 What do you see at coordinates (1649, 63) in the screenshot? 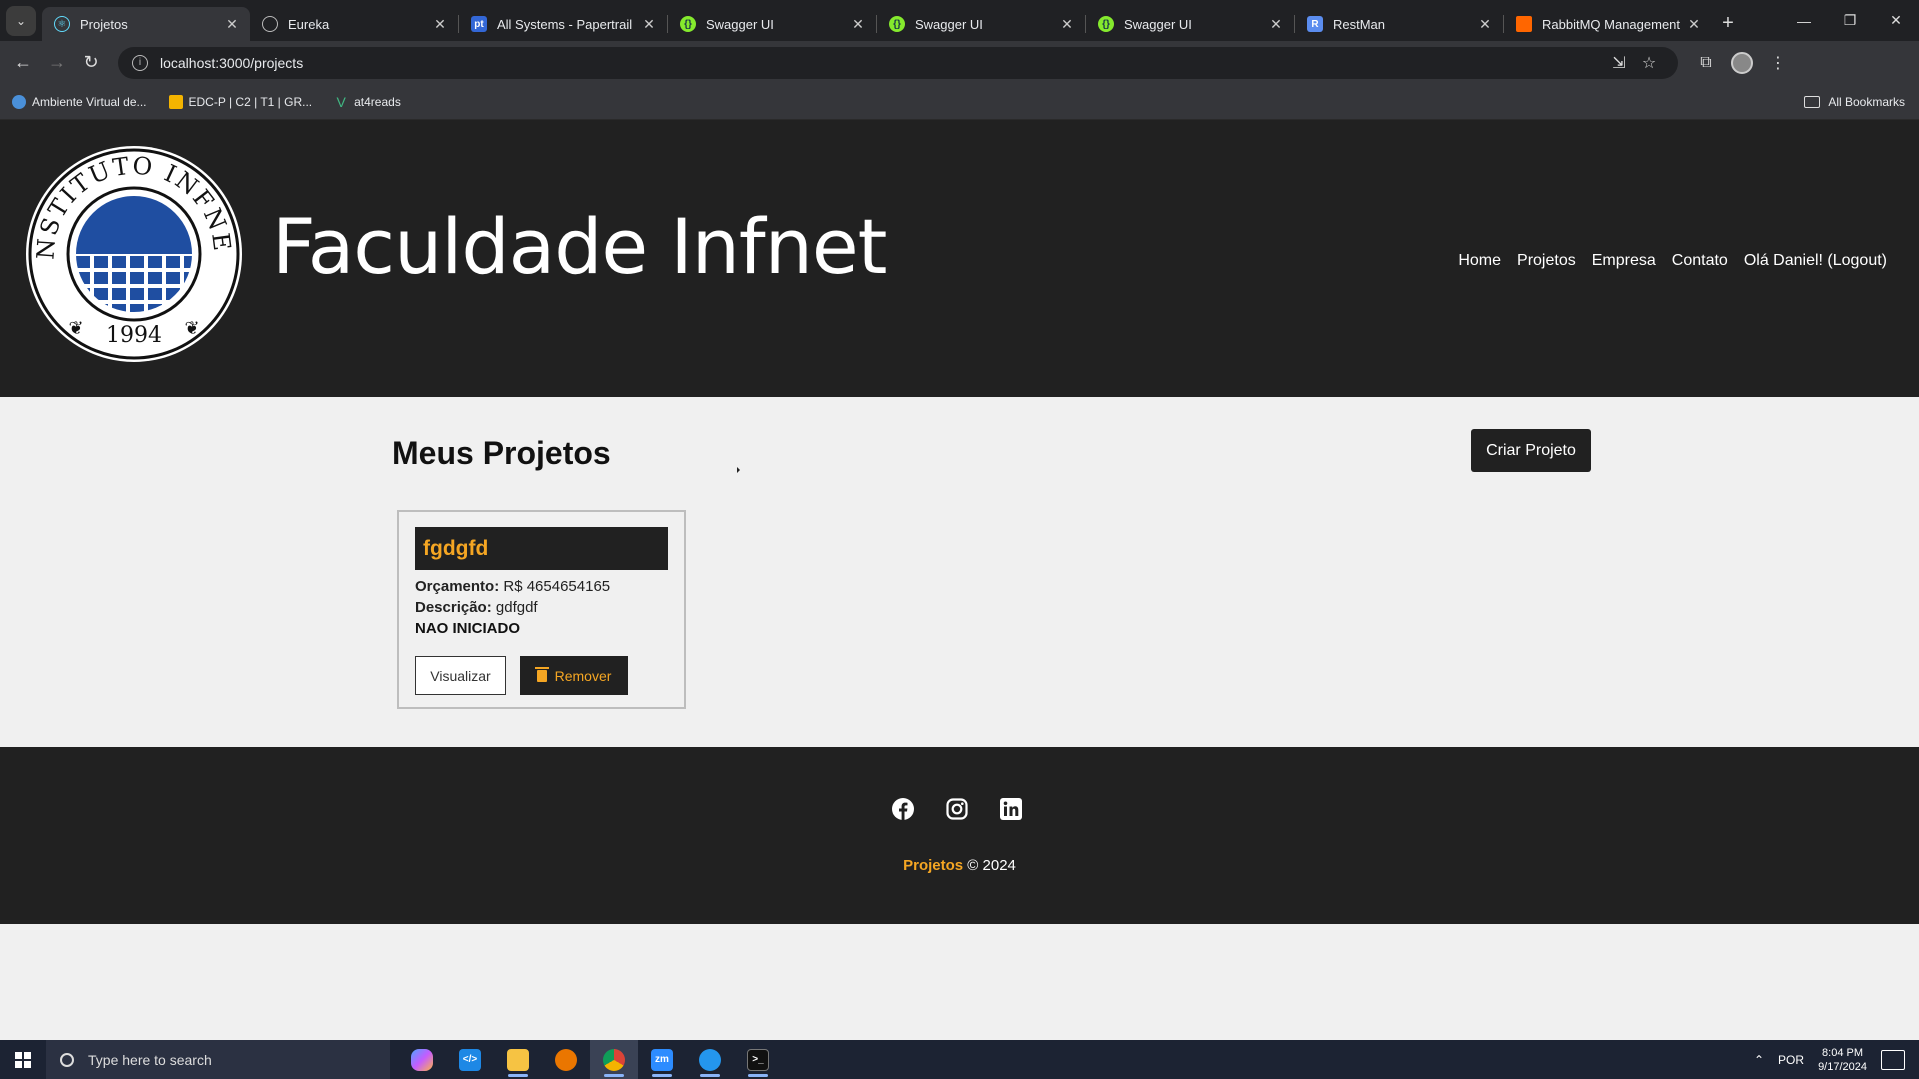
I see `bookmark-star-icon: ☆` at bounding box center [1649, 63].